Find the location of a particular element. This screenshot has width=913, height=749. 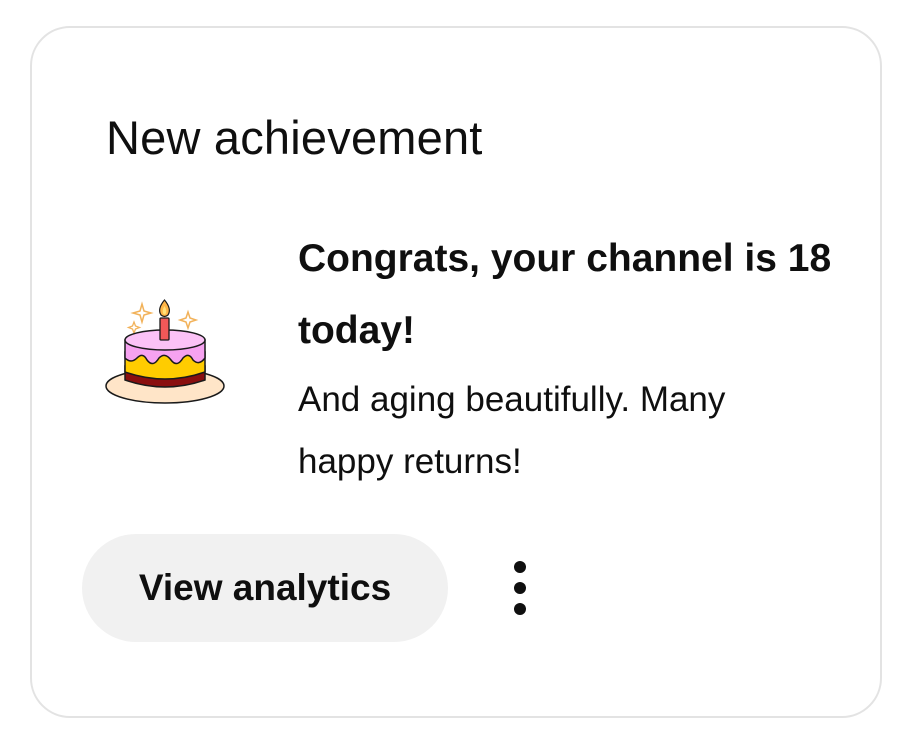

more-vertical-icon is located at coordinates (520, 592).